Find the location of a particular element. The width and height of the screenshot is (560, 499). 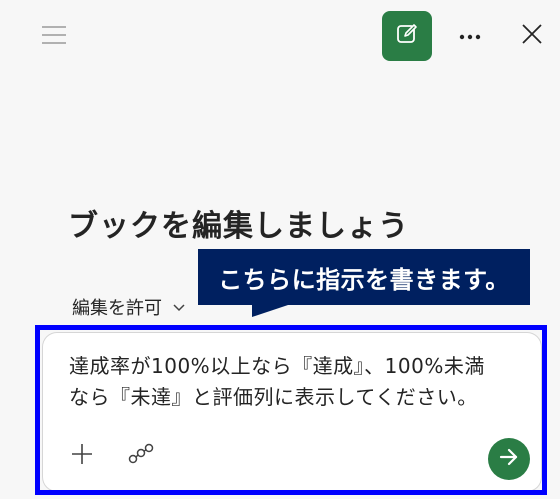

more-options-button is located at coordinates (470, 35).